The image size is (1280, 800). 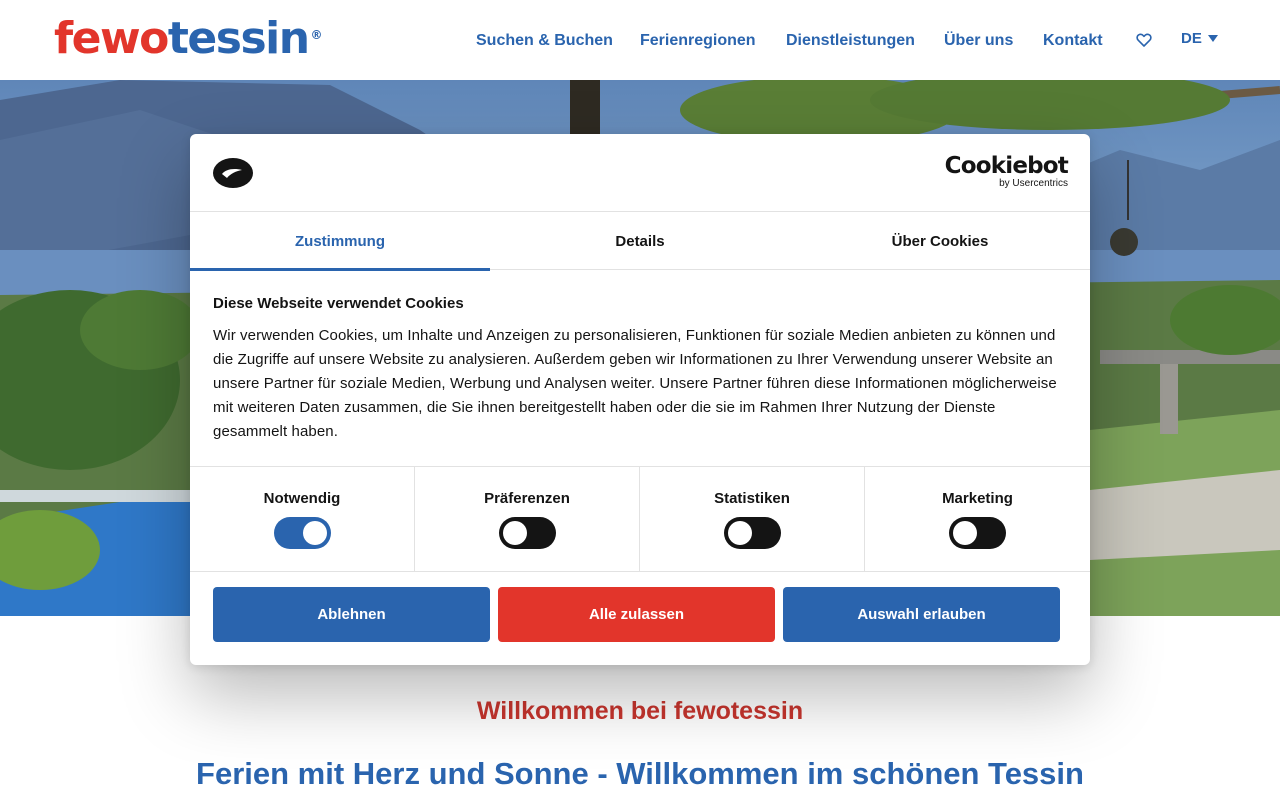 I want to click on nav-ferienregionen: Ferienregionen, so click(x=698, y=41).